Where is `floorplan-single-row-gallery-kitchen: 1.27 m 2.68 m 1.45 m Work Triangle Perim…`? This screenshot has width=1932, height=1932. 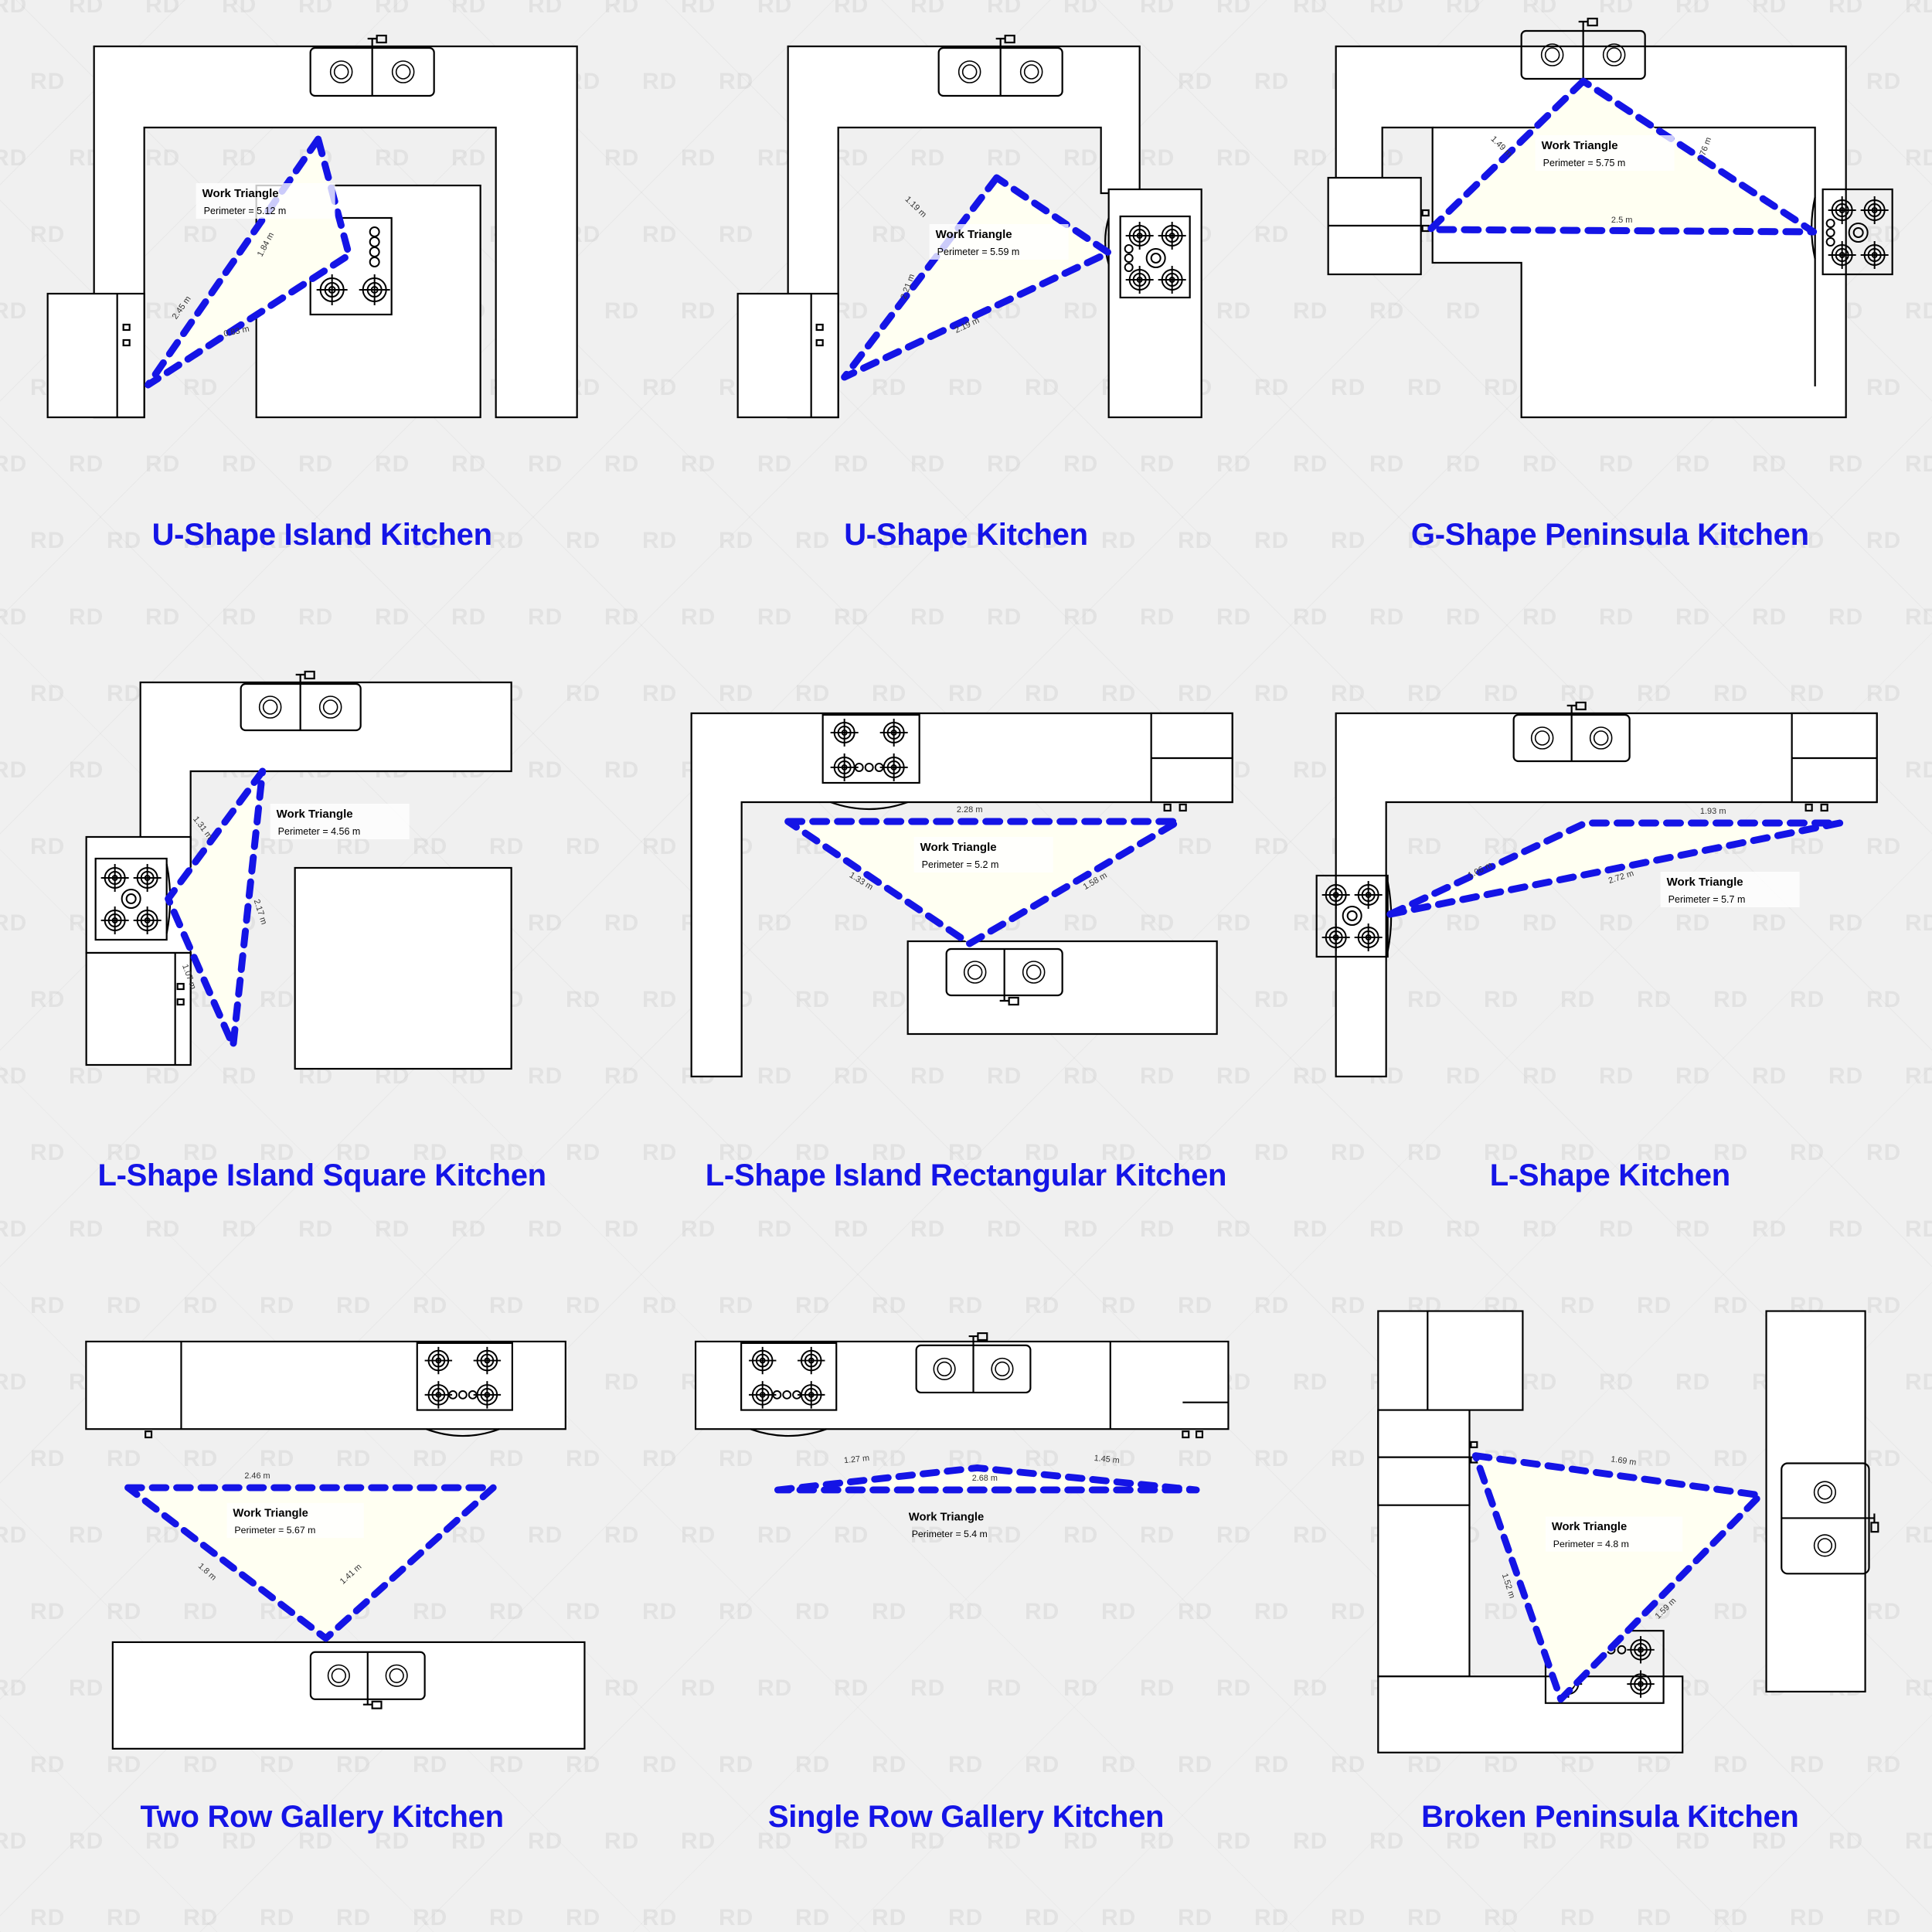 floorplan-single-row-gallery-kitchen: 1.27 m 2.68 m 1.45 m Work Triangle Perim… is located at coordinates (965, 1540).